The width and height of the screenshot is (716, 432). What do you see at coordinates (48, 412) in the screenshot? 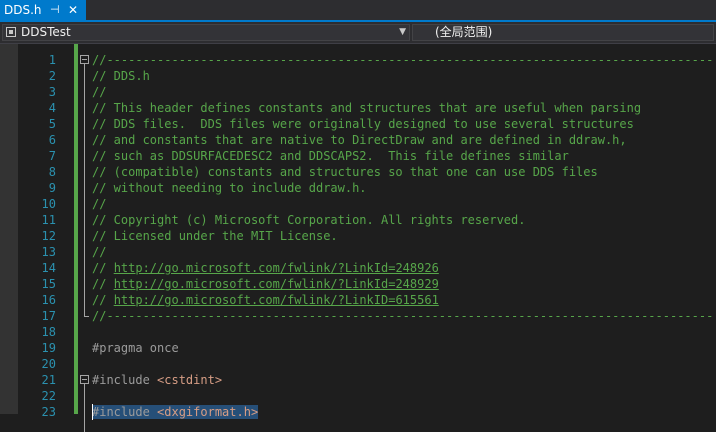
I see `line-number: 23` at bounding box center [48, 412].